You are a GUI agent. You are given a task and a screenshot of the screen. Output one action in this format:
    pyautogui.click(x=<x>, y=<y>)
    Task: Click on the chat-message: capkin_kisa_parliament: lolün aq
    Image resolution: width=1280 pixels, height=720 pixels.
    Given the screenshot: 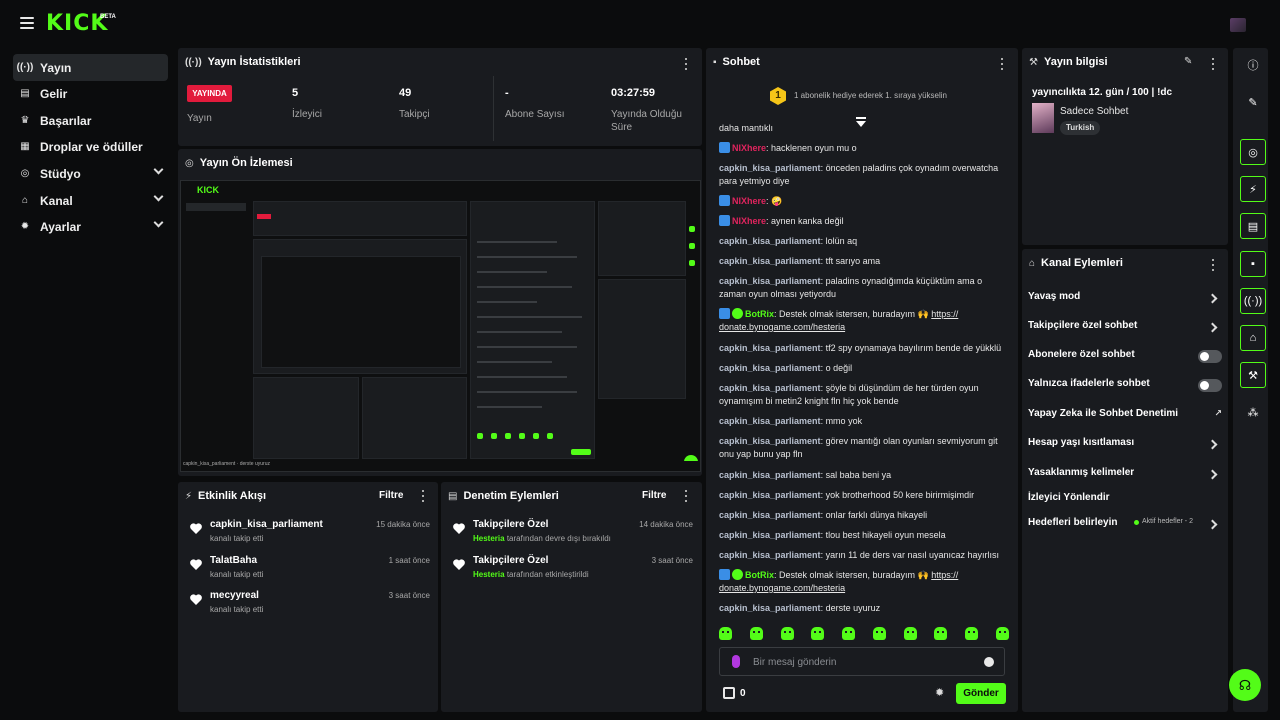 What is the action you would take?
    pyautogui.click(x=864, y=241)
    